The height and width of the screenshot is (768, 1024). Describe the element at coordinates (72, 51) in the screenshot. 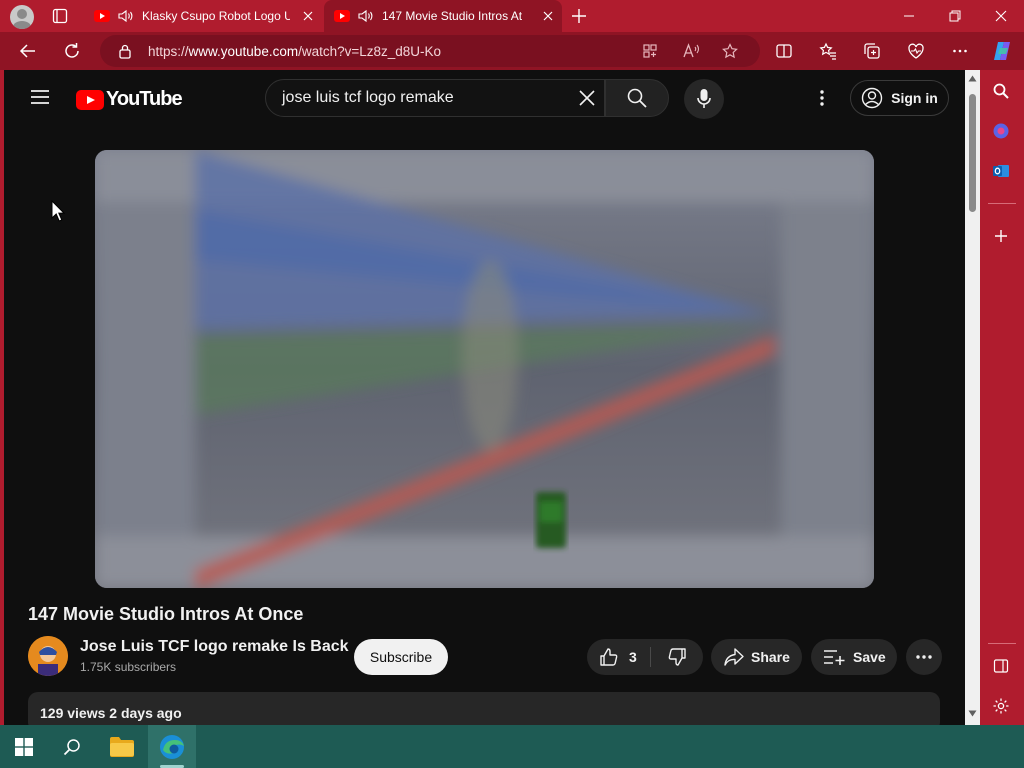

I see `refresh-button` at that location.